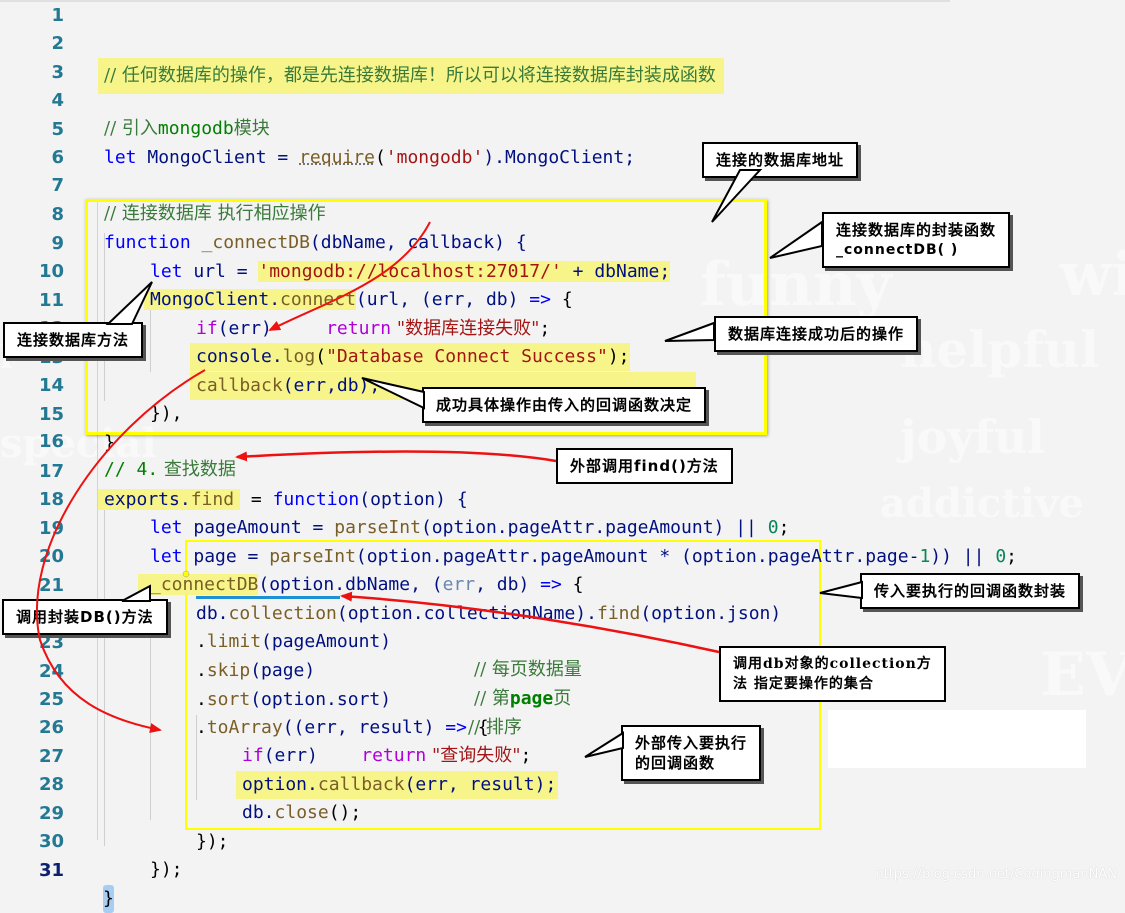 The width and height of the screenshot is (1125, 913). Describe the element at coordinates (970, 591) in the screenshot. I see `callout-pass-callback: 传入要执行的回调函数封装` at that location.